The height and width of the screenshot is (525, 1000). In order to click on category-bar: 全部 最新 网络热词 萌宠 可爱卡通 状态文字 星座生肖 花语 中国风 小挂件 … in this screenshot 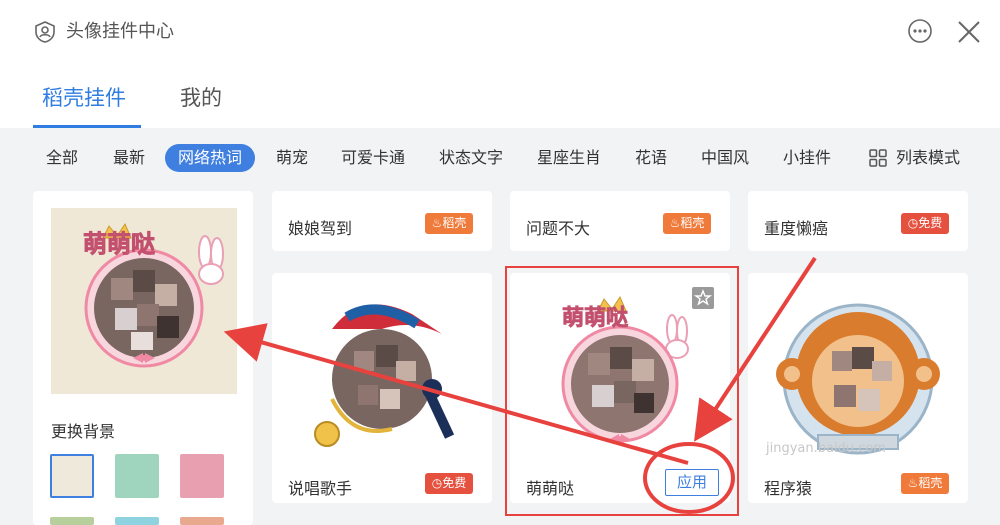, I will do `click(500, 159)`.